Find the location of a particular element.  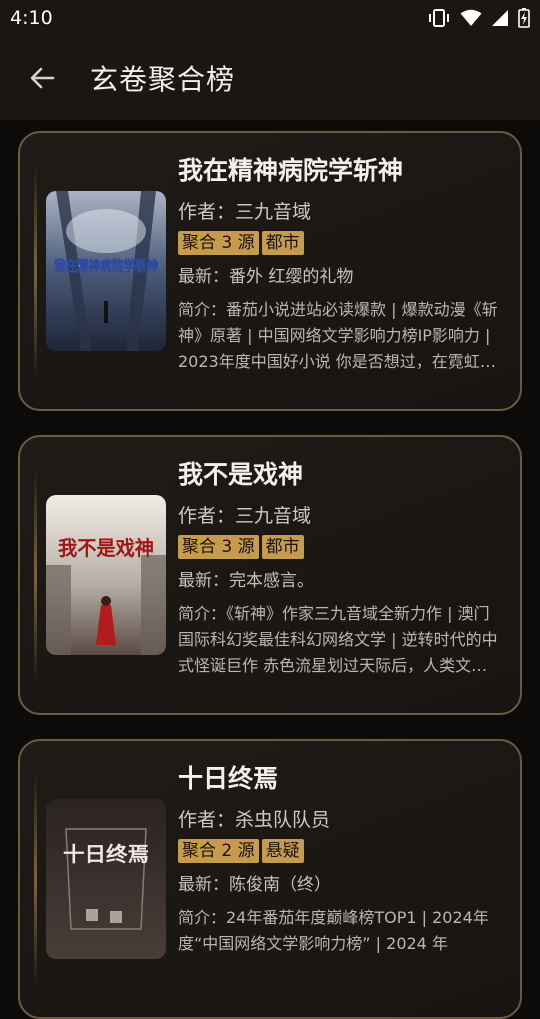

book-title: 十日终焉 is located at coordinates (228, 778).